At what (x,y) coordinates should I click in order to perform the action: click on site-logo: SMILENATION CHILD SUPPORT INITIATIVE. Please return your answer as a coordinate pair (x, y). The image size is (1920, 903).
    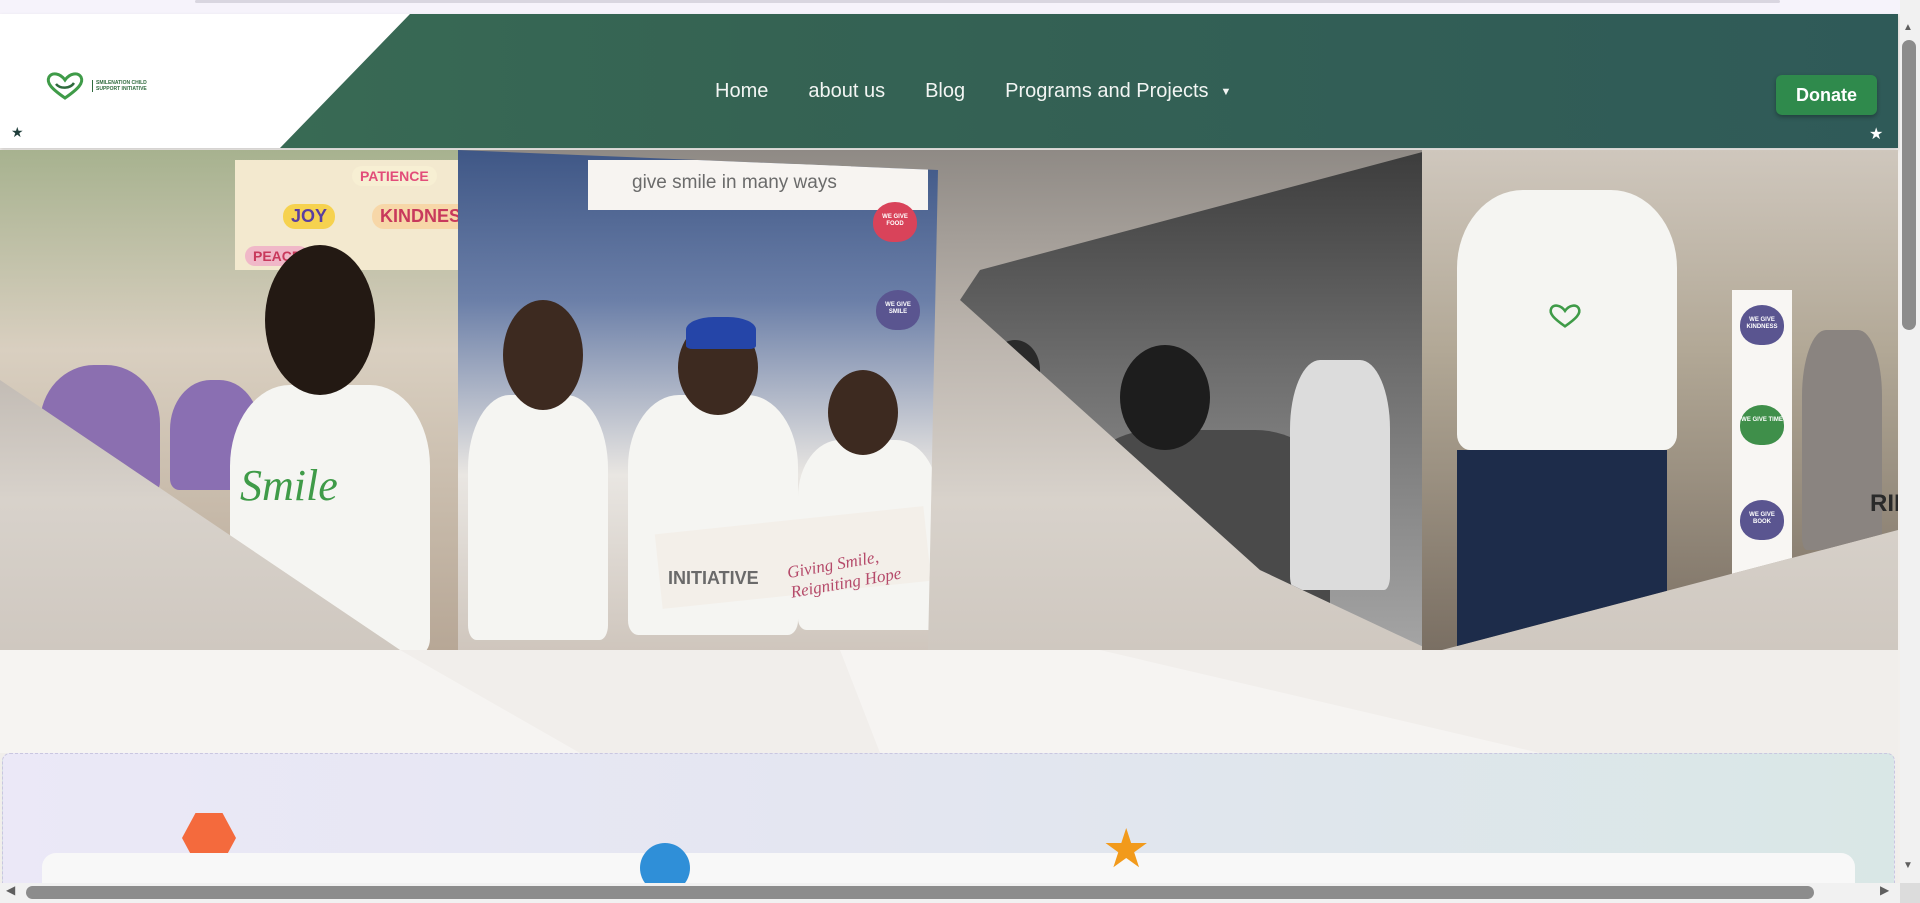
    Looking at the image, I should click on (99, 86).